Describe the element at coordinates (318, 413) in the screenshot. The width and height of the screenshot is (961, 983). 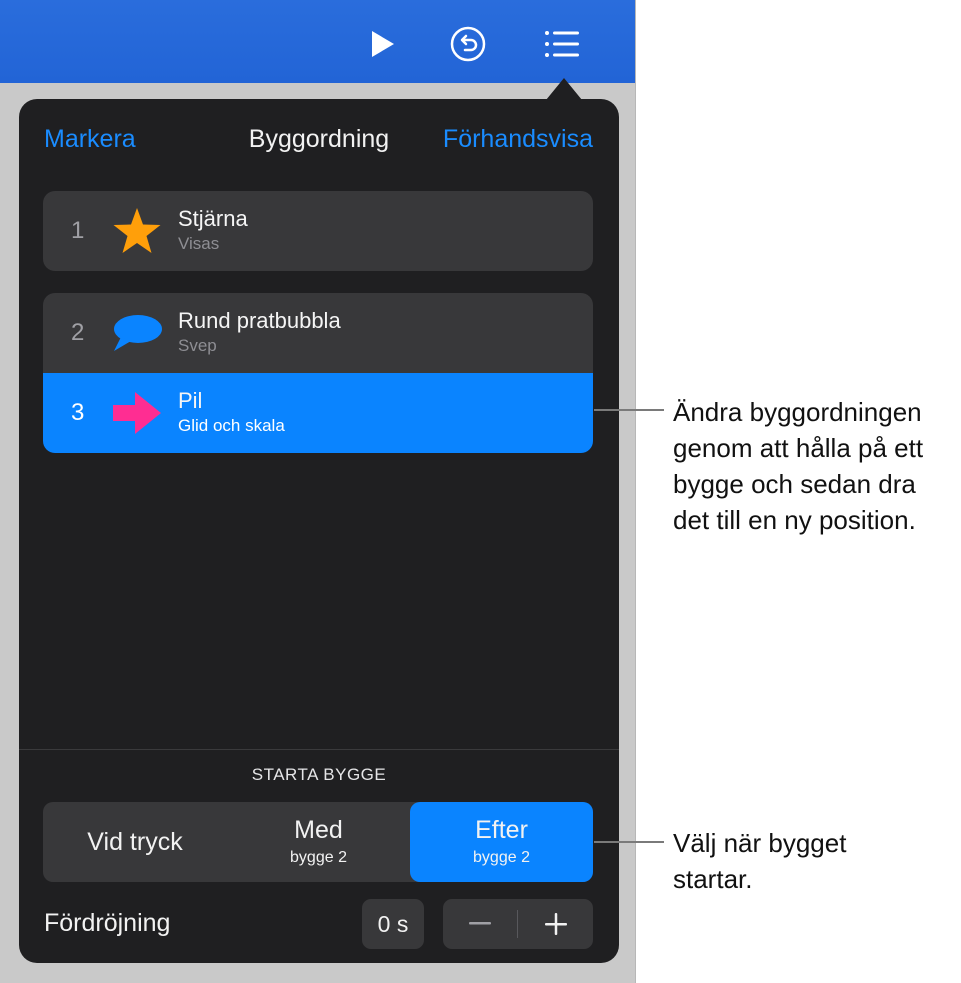
I see `build-list-item-selected: 3 Pil Glid och skala` at that location.